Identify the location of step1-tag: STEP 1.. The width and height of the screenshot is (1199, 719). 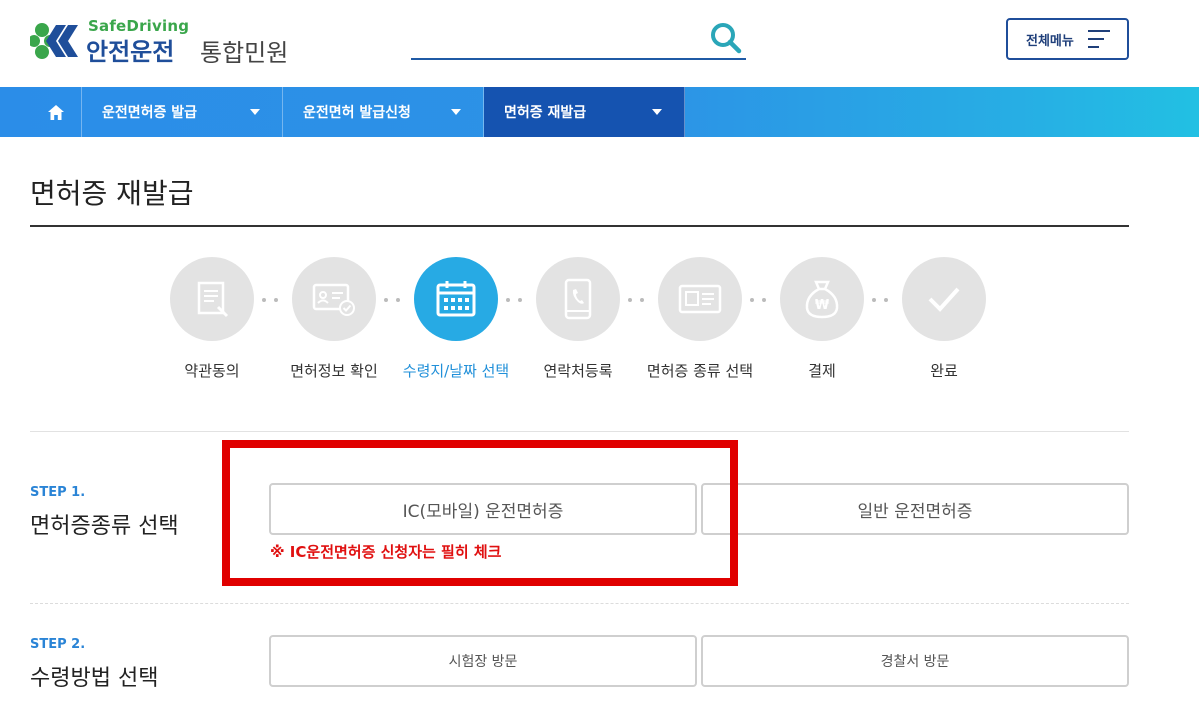
(58, 492).